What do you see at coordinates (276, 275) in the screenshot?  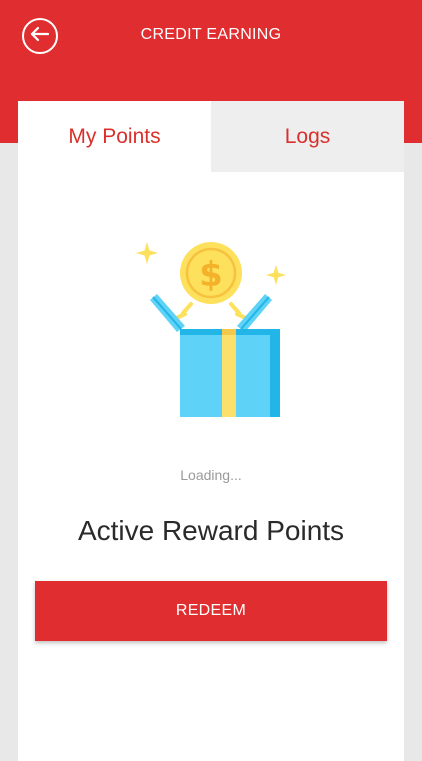 I see `sparkle-right-icon` at bounding box center [276, 275].